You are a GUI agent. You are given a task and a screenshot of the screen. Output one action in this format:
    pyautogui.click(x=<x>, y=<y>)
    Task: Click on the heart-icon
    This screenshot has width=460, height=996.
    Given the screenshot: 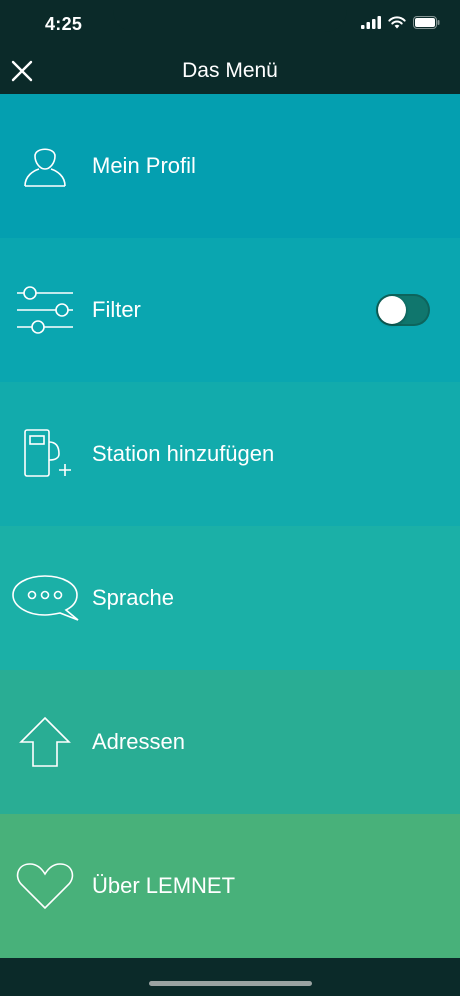 What is the action you would take?
    pyautogui.click(x=45, y=886)
    